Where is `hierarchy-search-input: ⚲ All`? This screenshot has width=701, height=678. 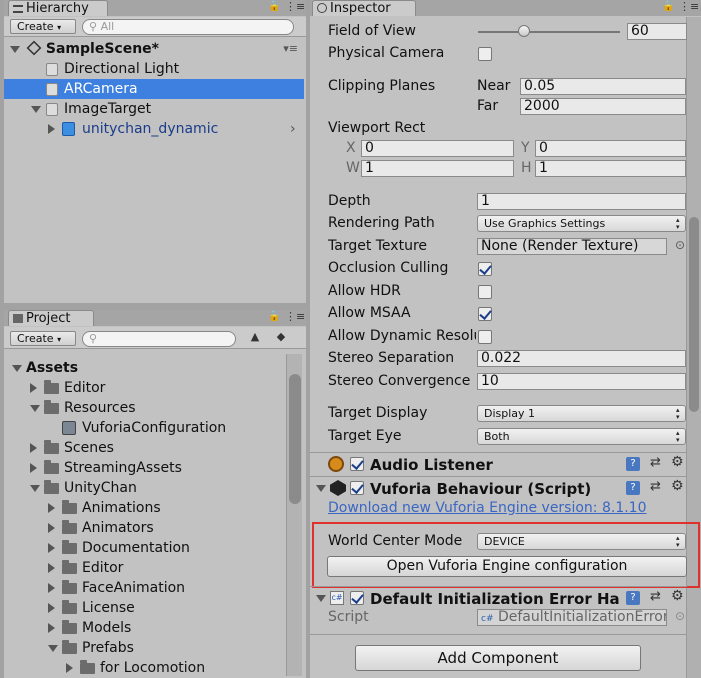 hierarchy-search-input: ⚲ All is located at coordinates (188, 27).